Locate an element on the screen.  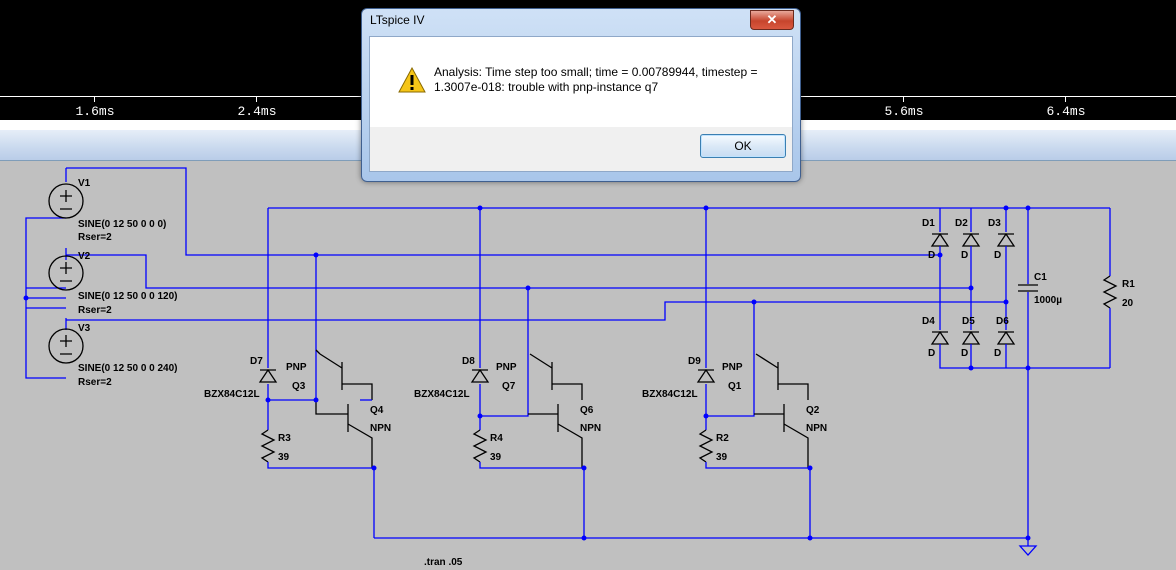
pnp-name: Q7 is located at coordinates (509, 386).